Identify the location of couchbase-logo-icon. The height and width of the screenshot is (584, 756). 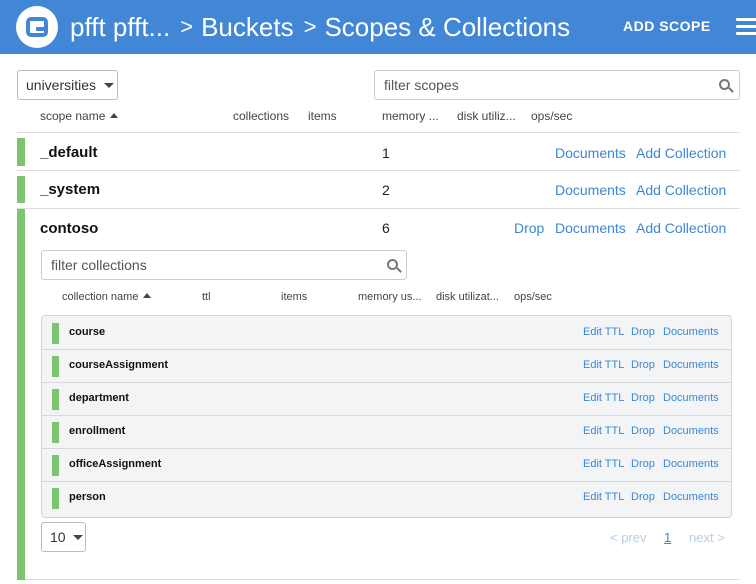
(37, 27).